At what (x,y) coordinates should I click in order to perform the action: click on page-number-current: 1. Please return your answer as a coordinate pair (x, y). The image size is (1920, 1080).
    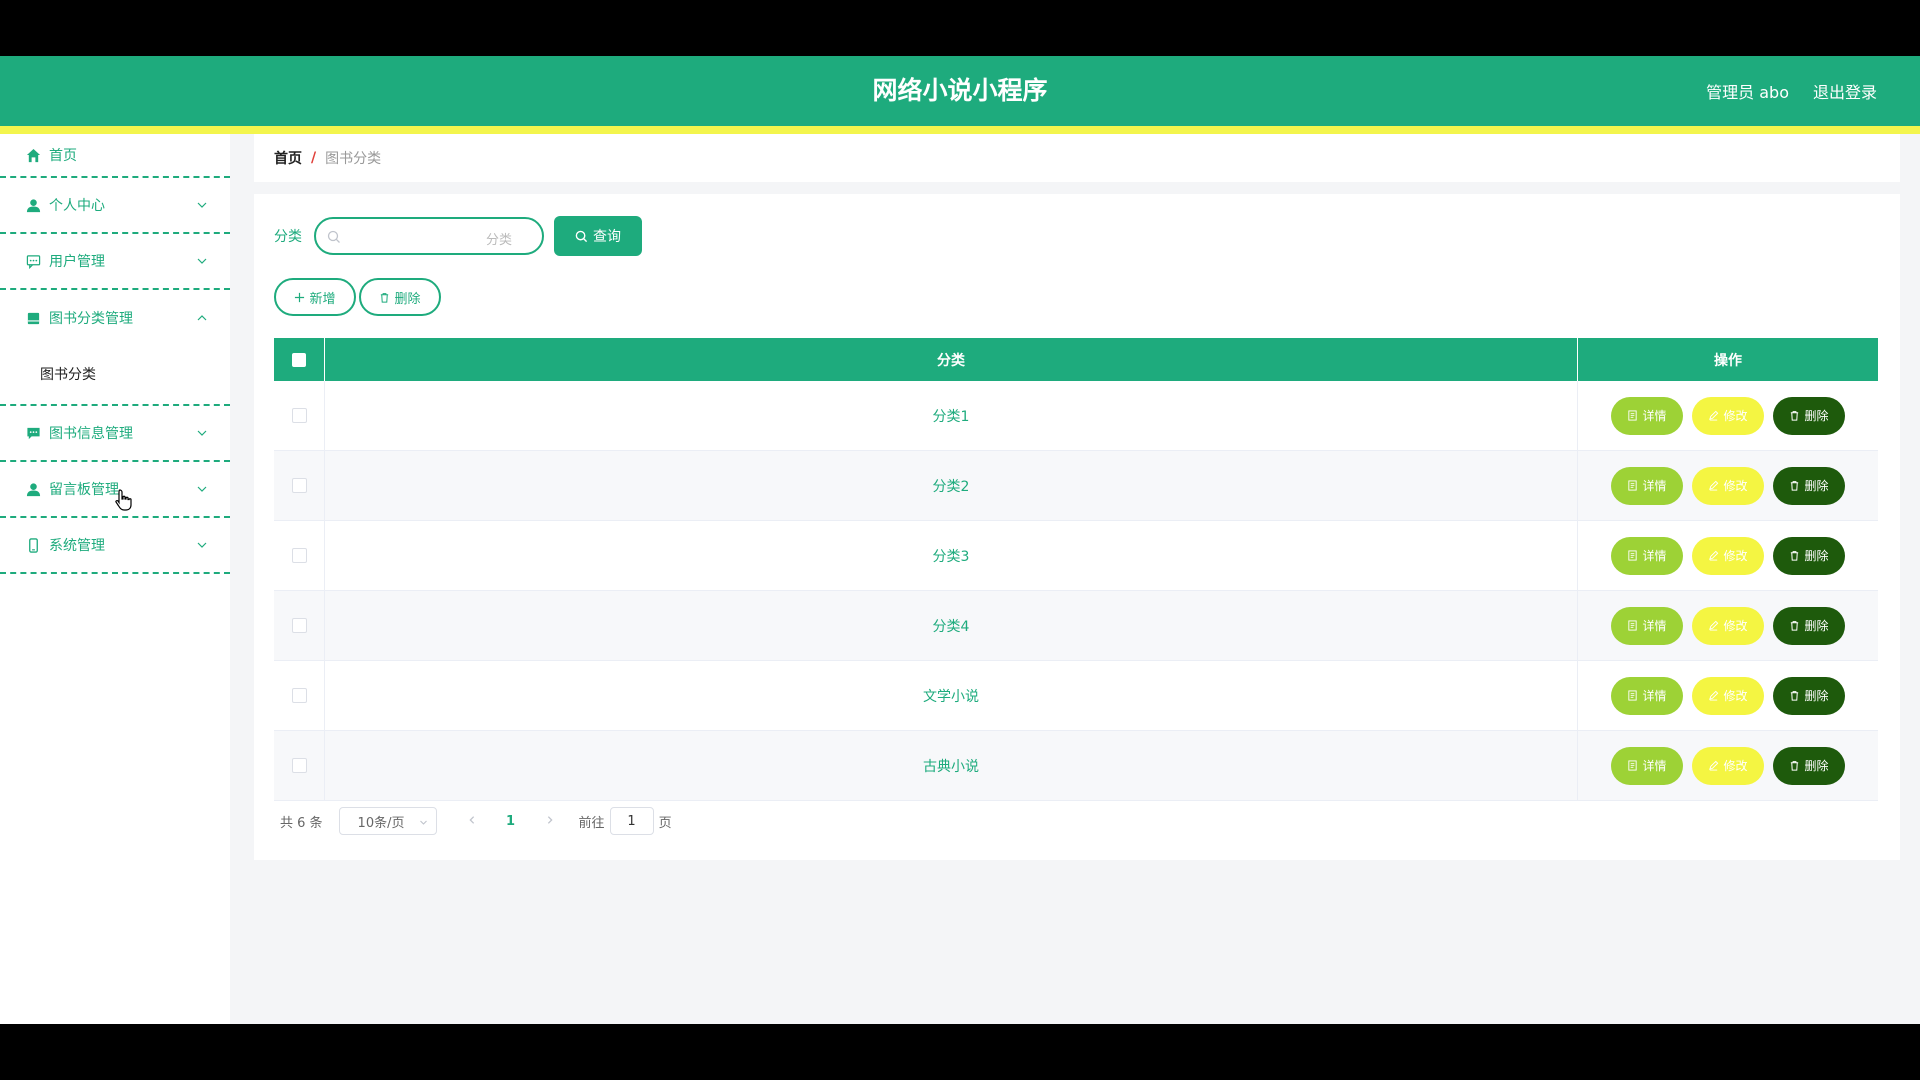
    Looking at the image, I should click on (511, 821).